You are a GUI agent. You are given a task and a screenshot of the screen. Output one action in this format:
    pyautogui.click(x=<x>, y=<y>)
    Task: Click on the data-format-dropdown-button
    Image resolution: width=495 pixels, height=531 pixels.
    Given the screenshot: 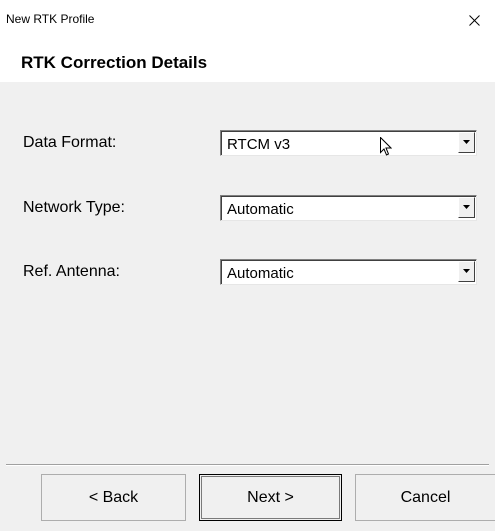 What is the action you would take?
    pyautogui.click(x=466, y=142)
    